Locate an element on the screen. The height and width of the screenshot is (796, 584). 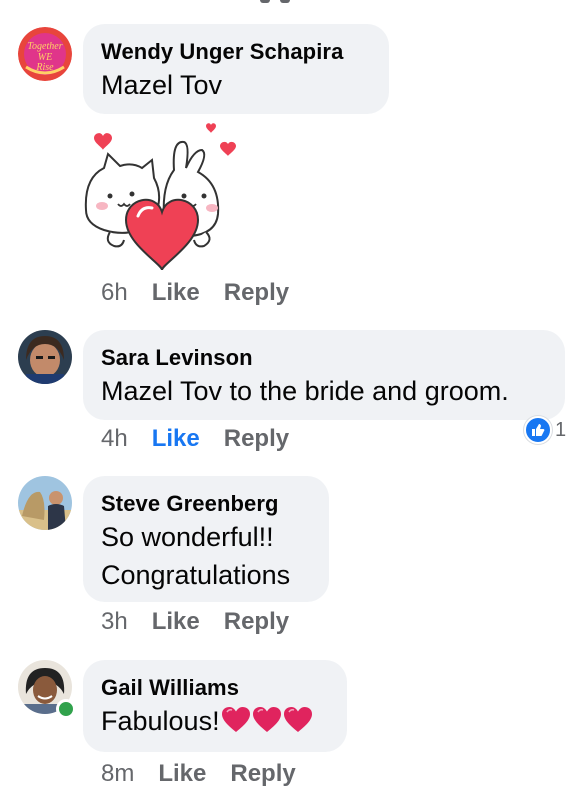
svg-text: Rise is located at coordinates (44, 67).